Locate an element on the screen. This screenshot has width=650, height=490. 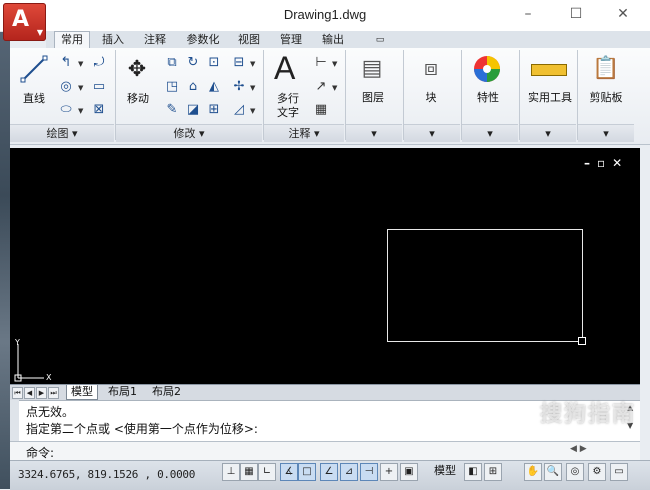
tab-home: 常用 is located at coordinates (72, 39).